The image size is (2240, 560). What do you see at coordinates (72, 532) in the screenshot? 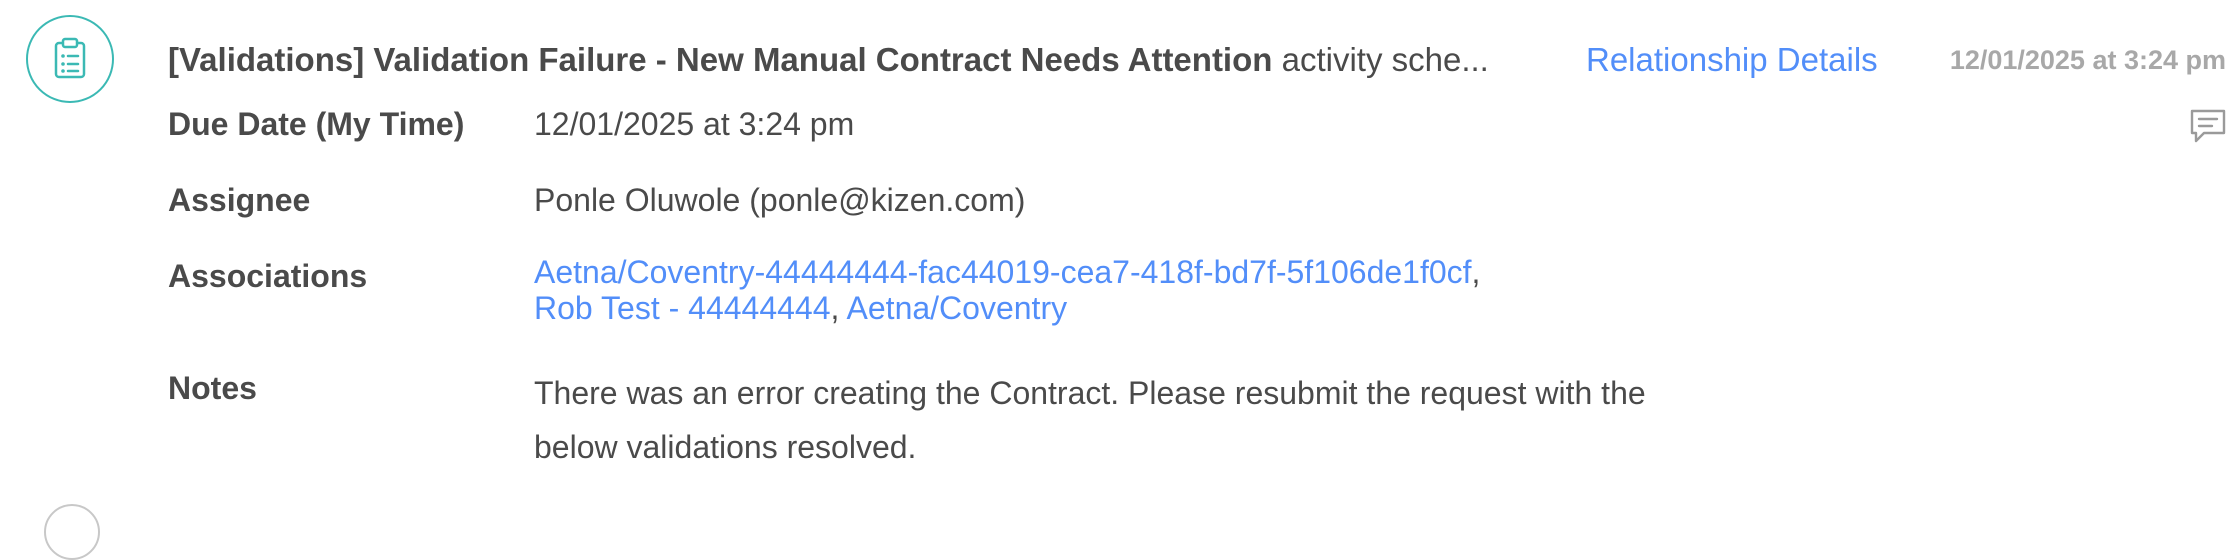
I see `next-activity-icon` at bounding box center [72, 532].